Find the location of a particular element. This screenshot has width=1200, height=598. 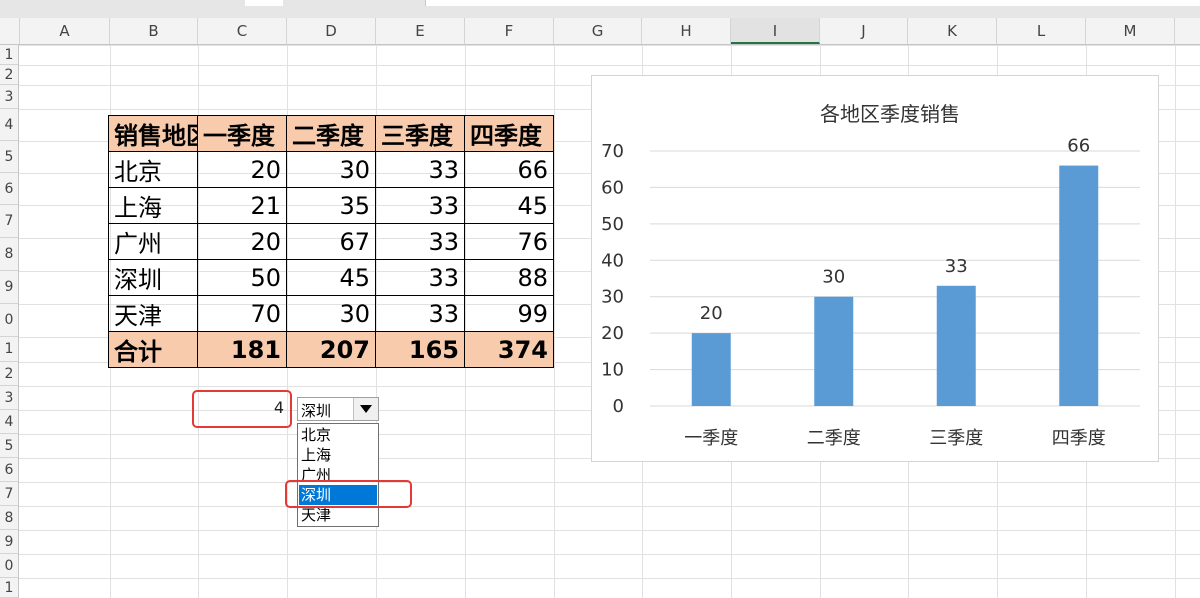

column-header-b: B is located at coordinates (154, 31).